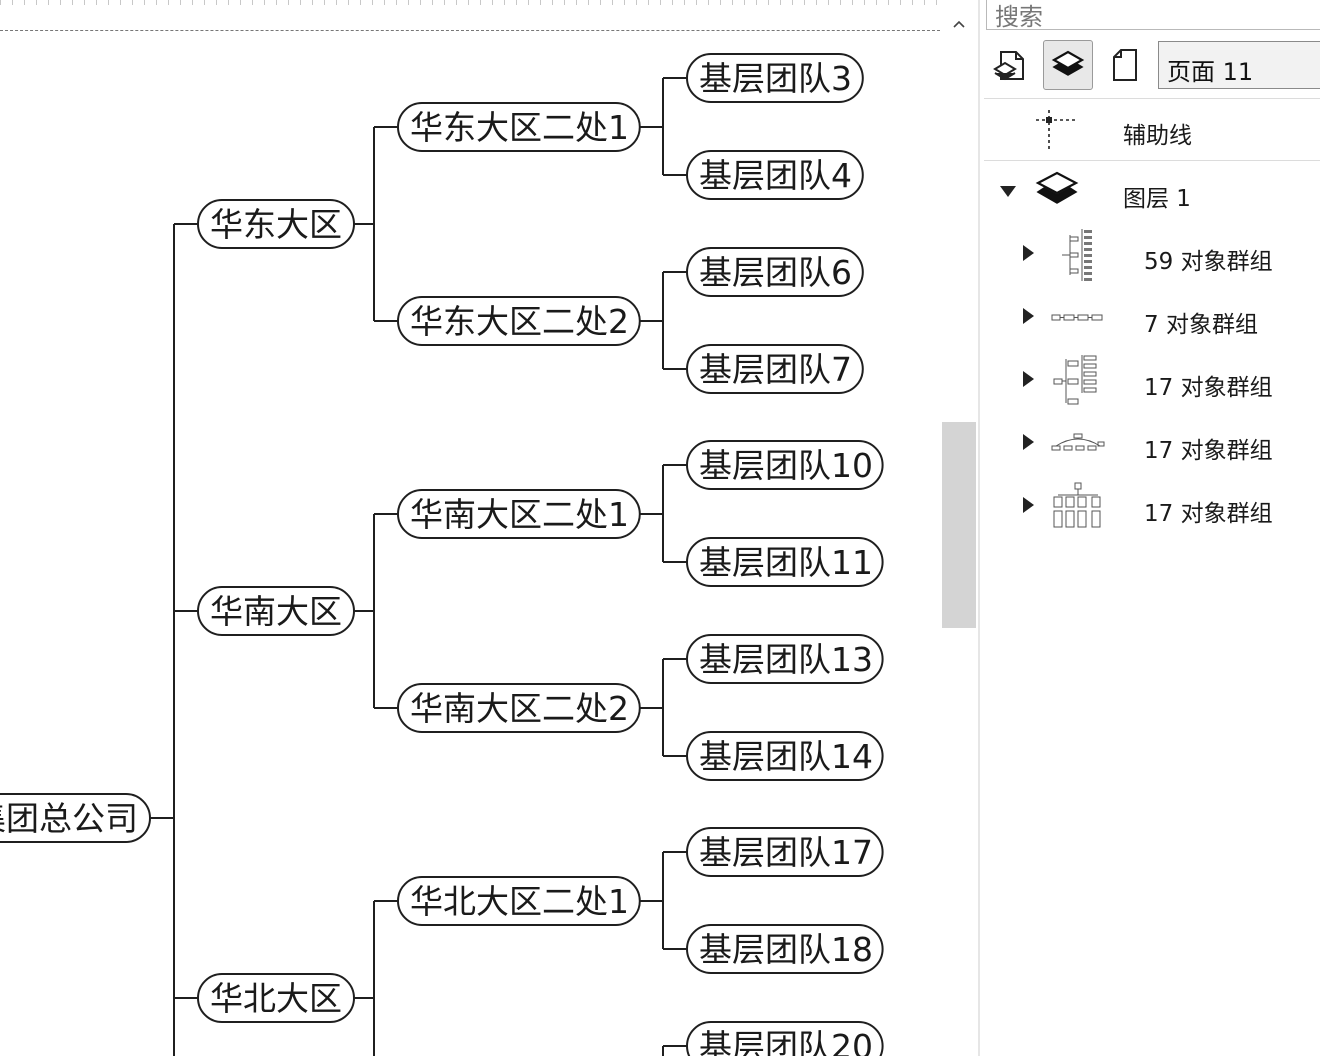 This screenshot has height=1056, width=1320. I want to click on team-node: 基层团队20, so click(785, 1038).